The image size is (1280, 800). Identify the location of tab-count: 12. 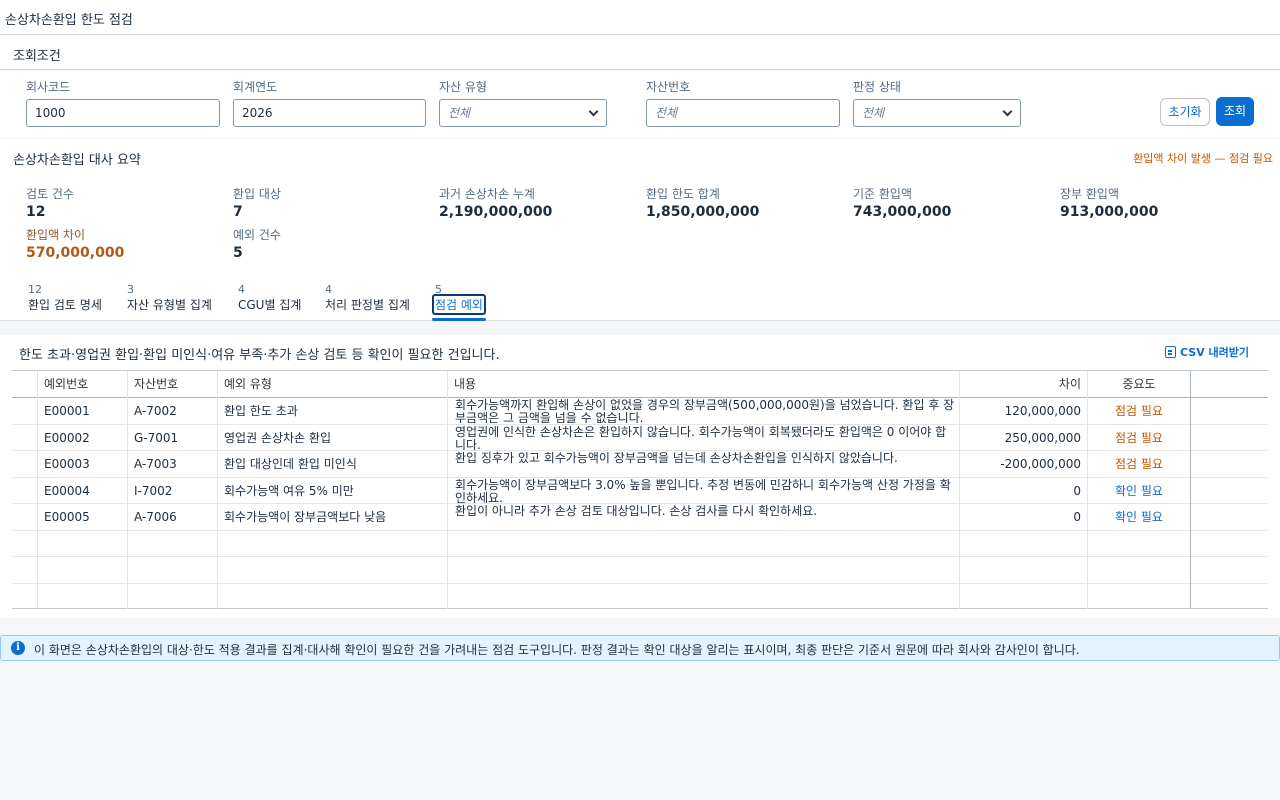
(35, 289).